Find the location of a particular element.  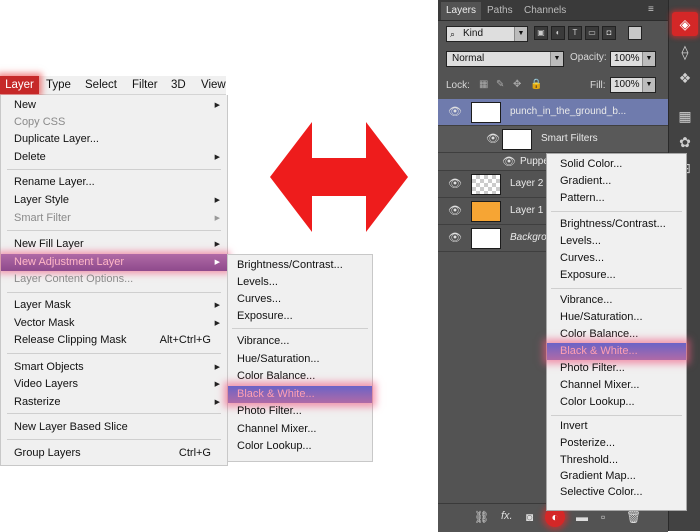

fill-input: 100% ▼ is located at coordinates (633, 85).